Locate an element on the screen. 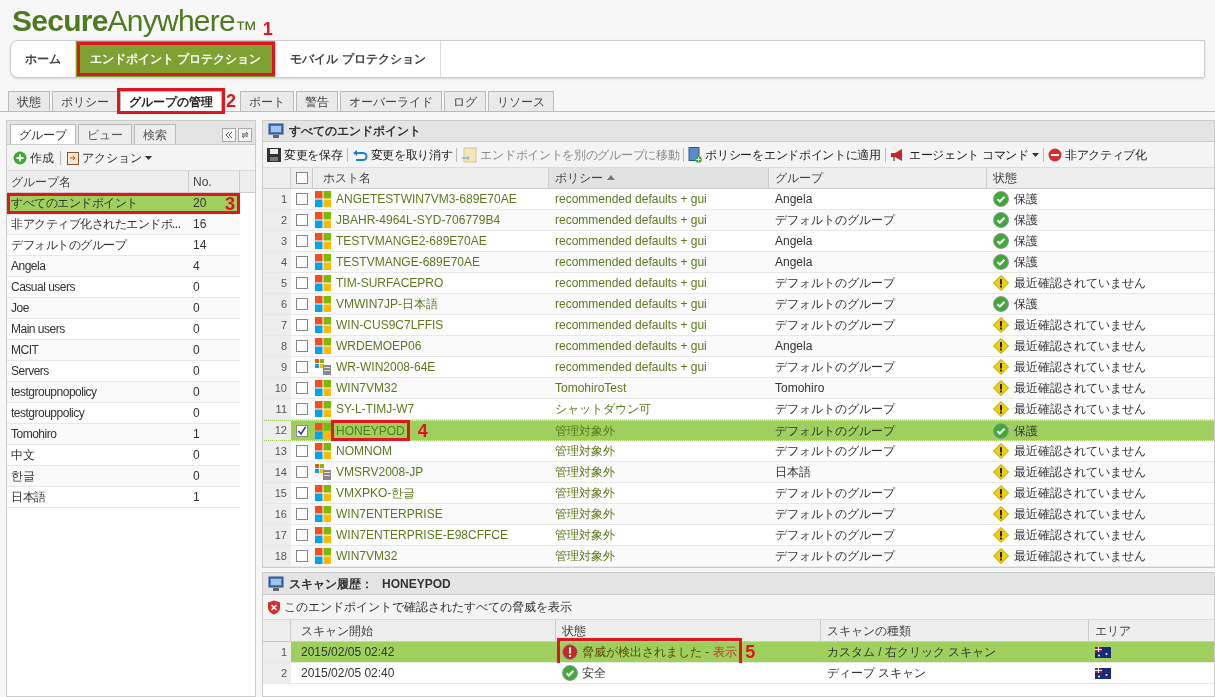 Image resolution: width=1215 pixels, height=697 pixels. sub-tab: 状態 is located at coordinates (29, 101).